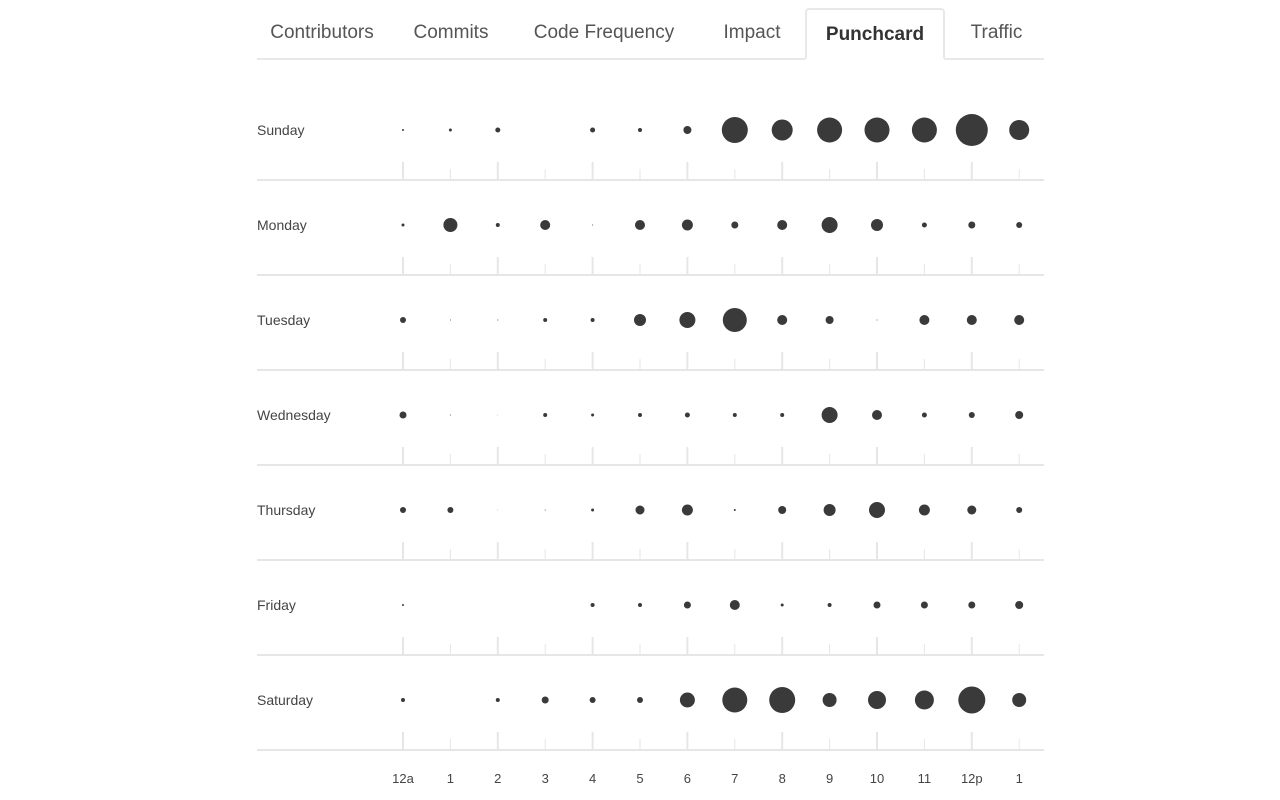 Image resolution: width=1280 pixels, height=800 pixels. I want to click on hour-label: 5, so click(639, 778).